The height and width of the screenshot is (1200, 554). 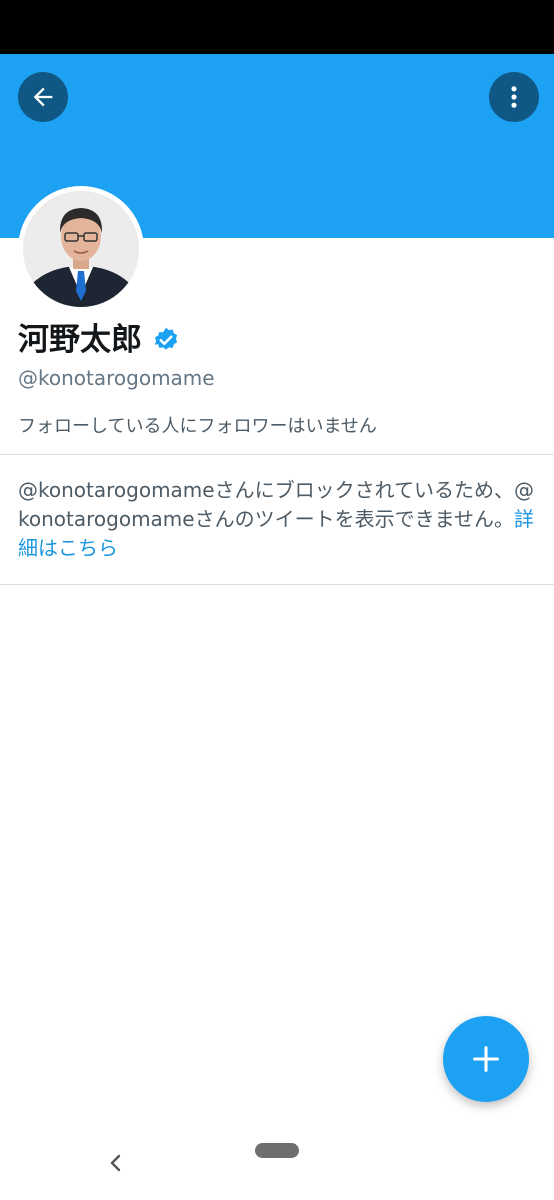 I want to click on more-options-button, so click(x=514, y=97).